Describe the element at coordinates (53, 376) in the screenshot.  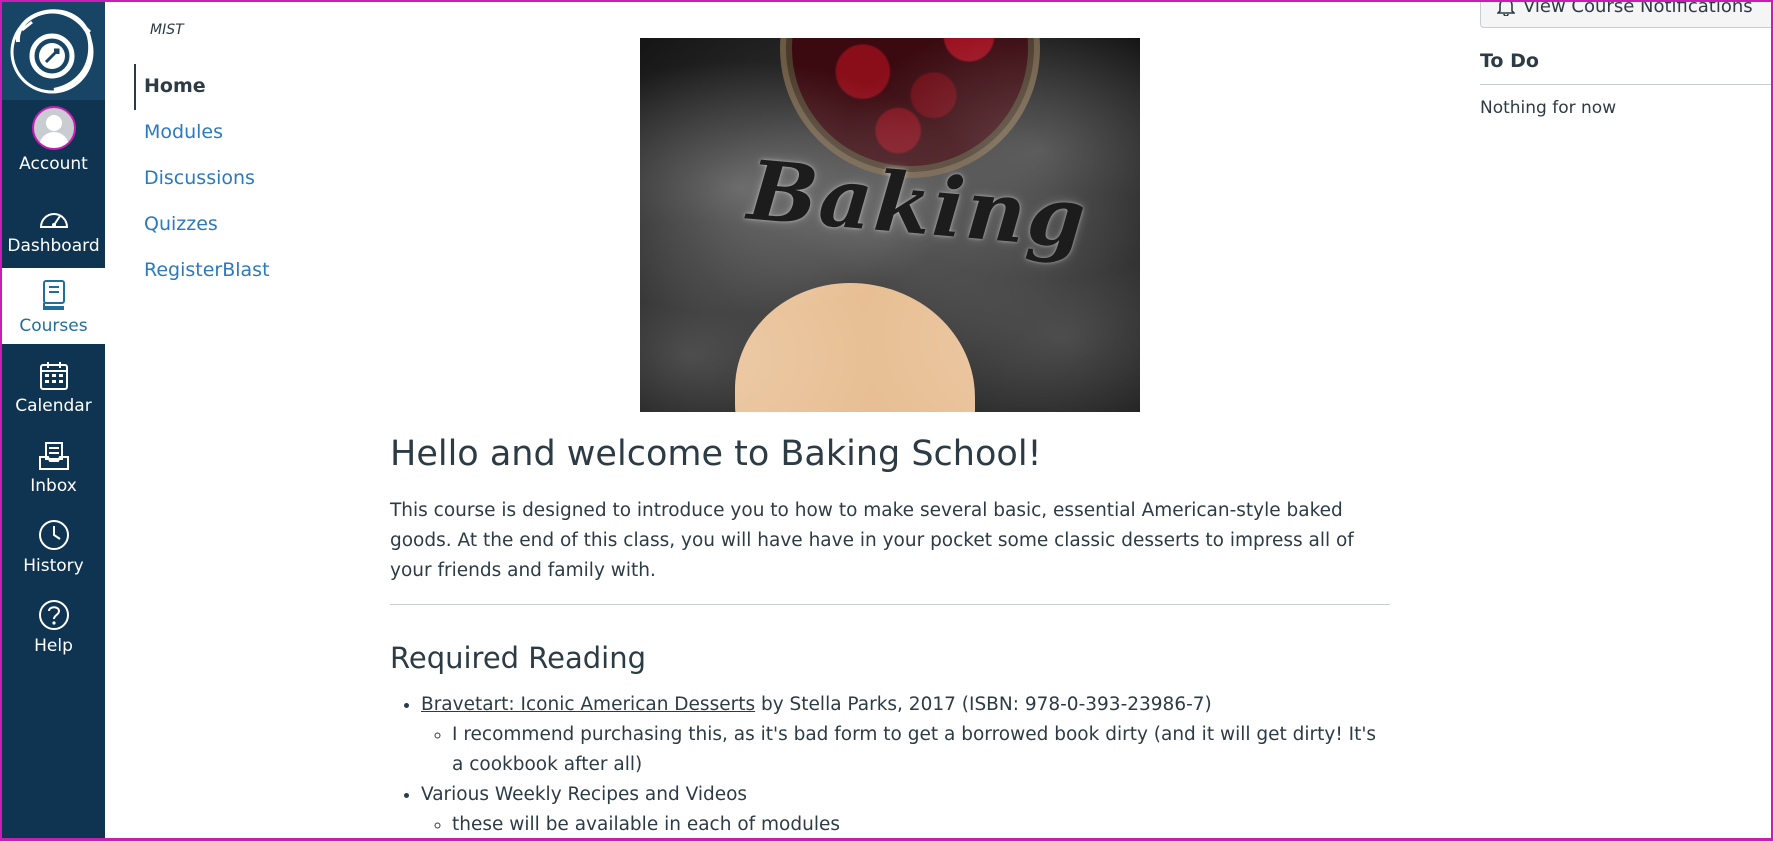
I see `calendar-icon` at that location.